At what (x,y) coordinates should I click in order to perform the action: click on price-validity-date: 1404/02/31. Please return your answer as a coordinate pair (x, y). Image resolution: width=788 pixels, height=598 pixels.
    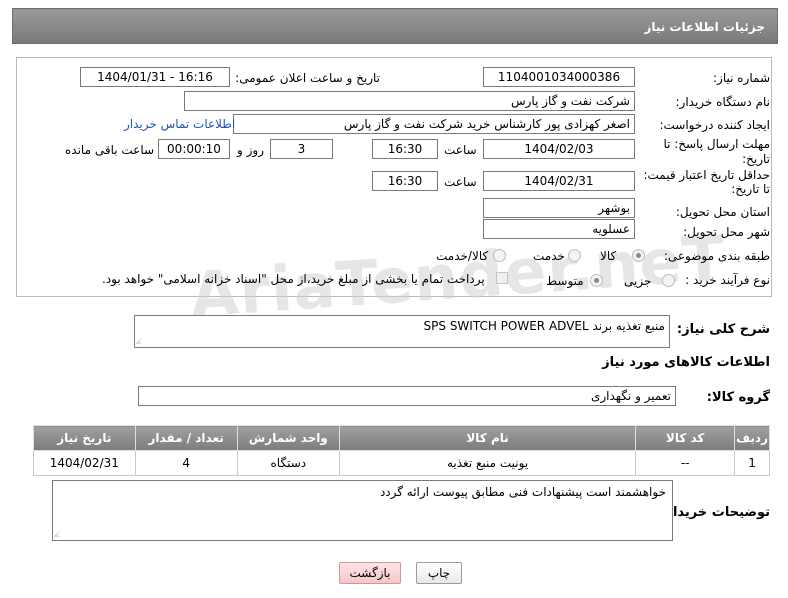
    Looking at the image, I should click on (559, 181).